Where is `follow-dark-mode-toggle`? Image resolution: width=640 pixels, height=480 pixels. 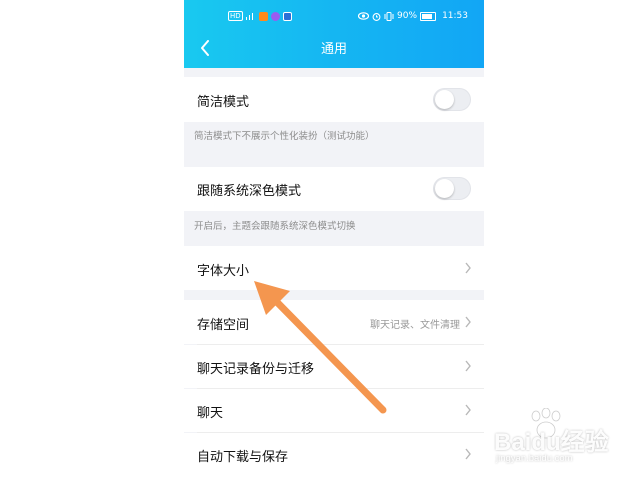 follow-dark-mode-toggle is located at coordinates (452, 188).